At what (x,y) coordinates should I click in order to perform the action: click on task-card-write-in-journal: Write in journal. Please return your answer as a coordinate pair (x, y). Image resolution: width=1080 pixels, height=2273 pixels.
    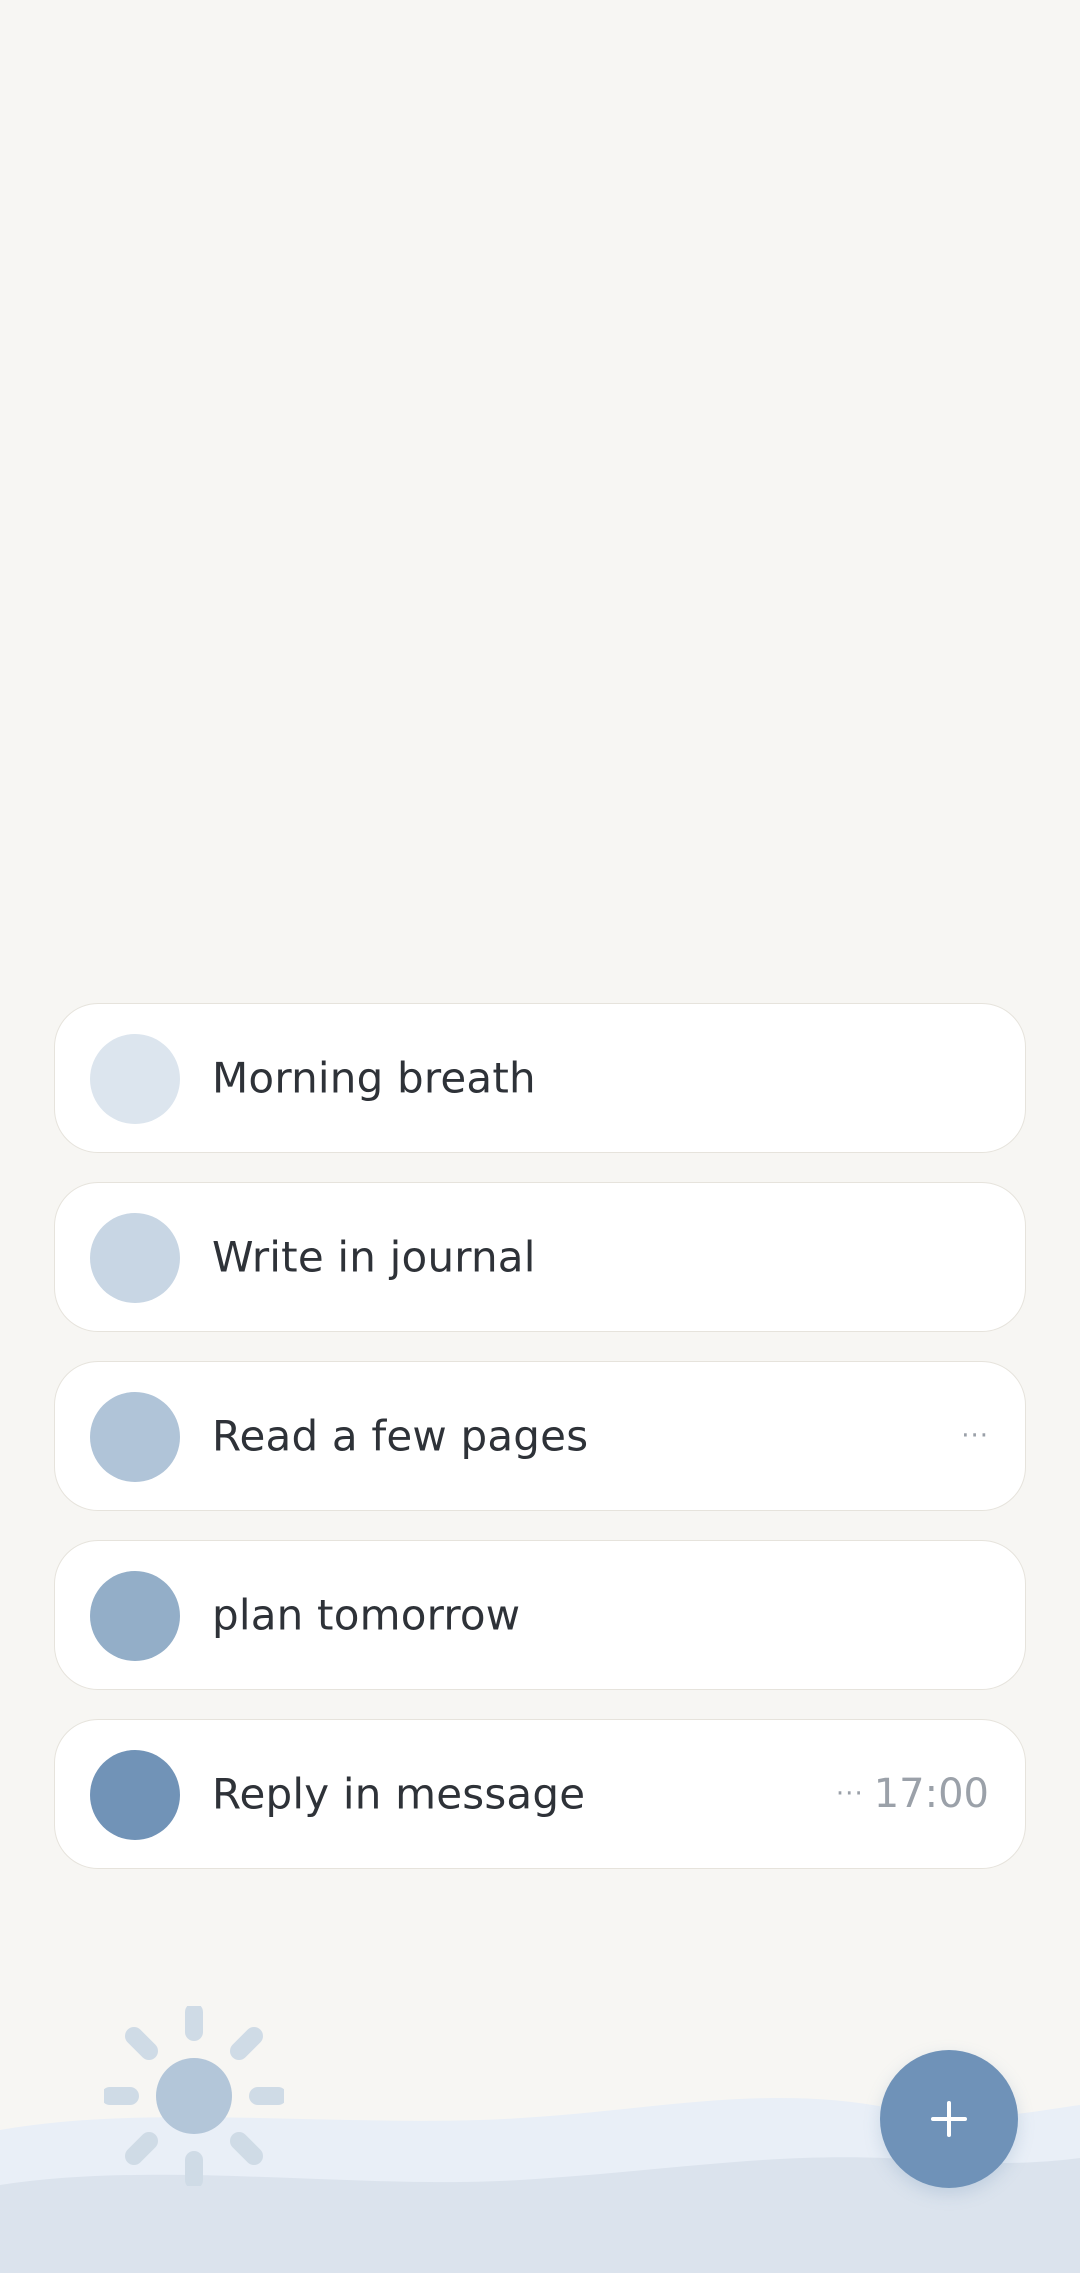
    Looking at the image, I should click on (540, 1257).